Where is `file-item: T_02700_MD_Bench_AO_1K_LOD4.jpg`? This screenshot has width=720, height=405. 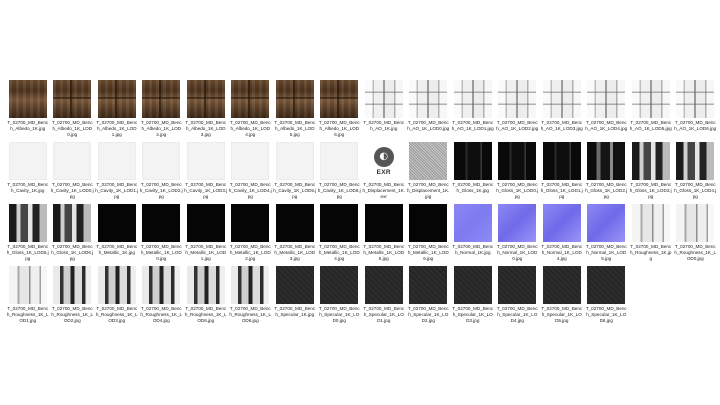
file-item: T_02700_MD_Bench_AO_1K_LOD4.jpg is located at coordinates (607, 111).